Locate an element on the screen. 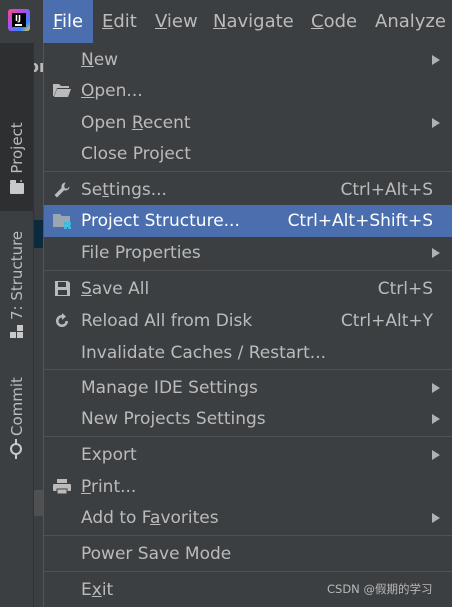  menu-item-label: File Properties is located at coordinates (141, 253).